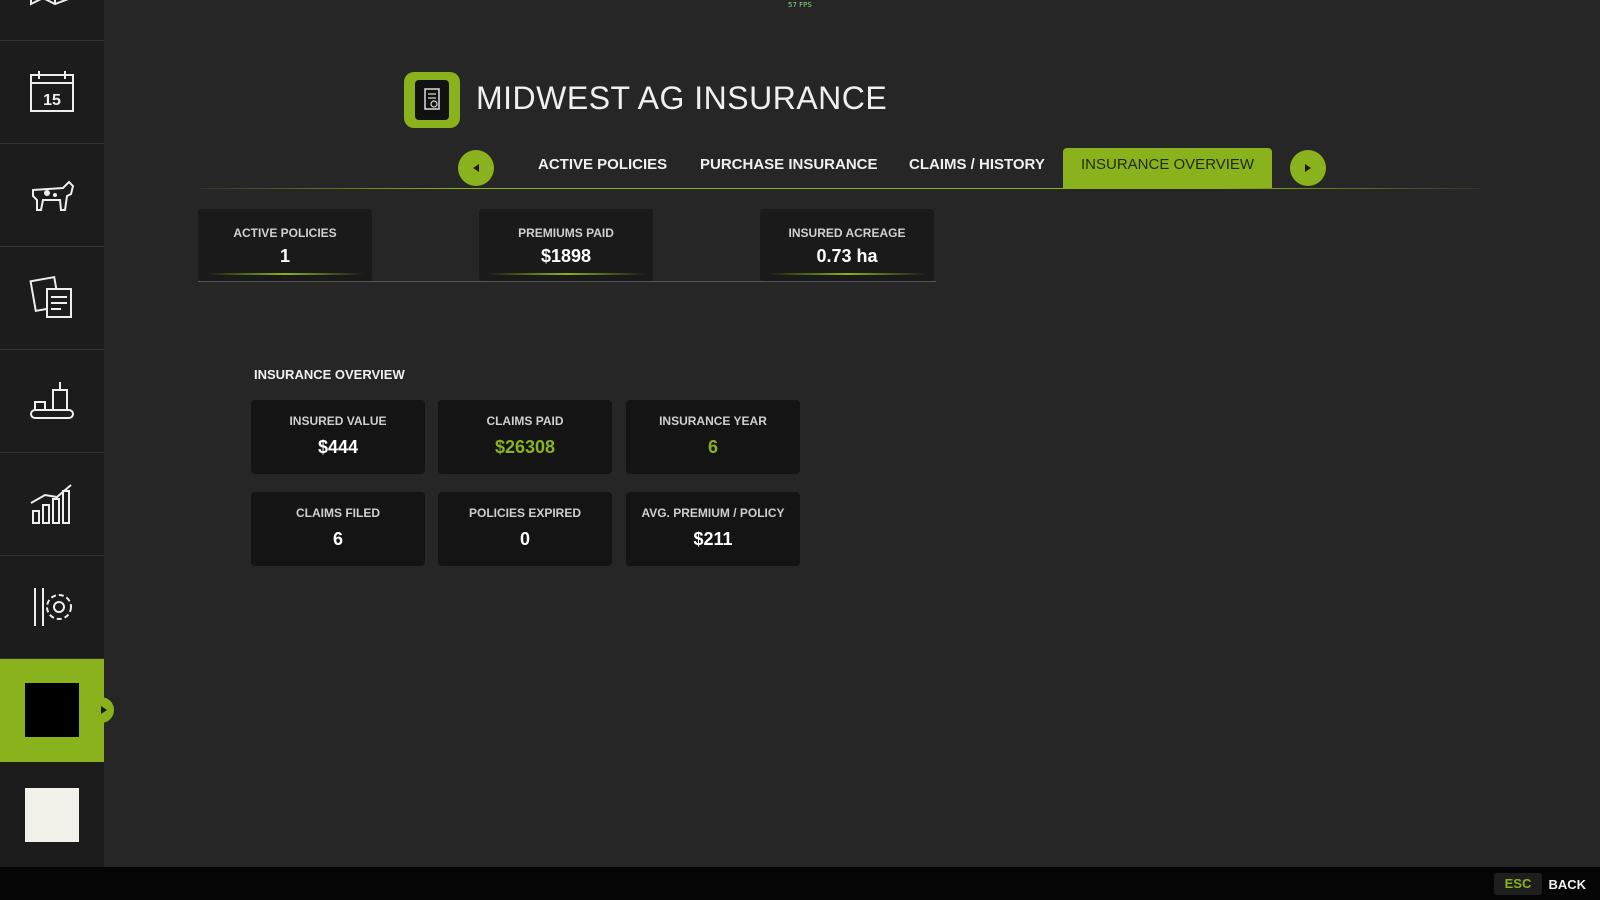  Describe the element at coordinates (285, 245) in the screenshot. I see `stat-active-policies: ACTIVE POLICIES 1` at that location.